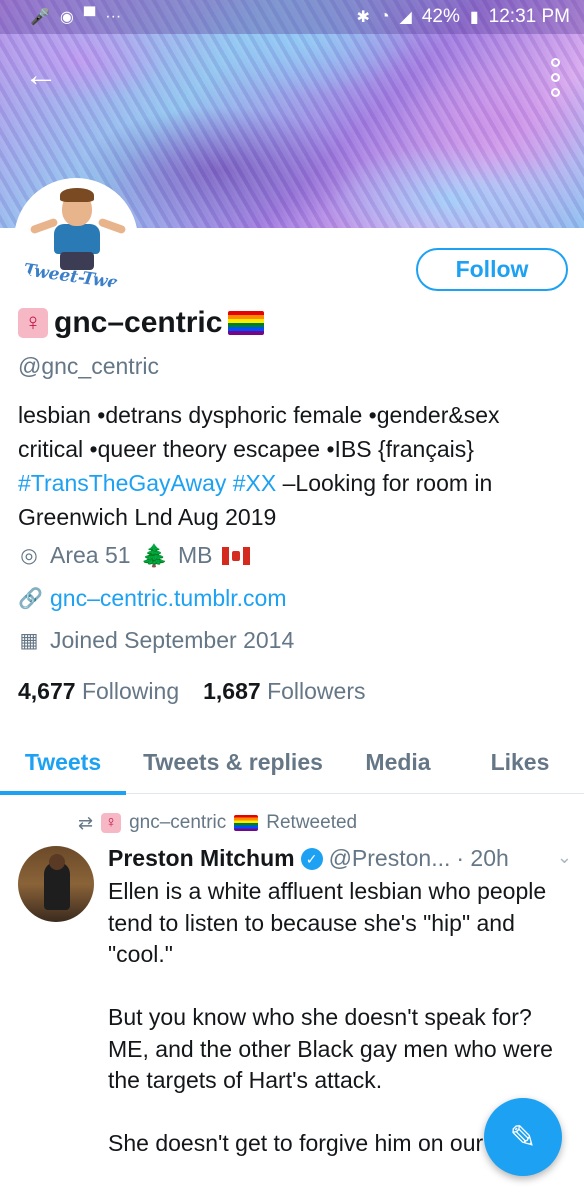 This screenshot has width=584, height=1200. I want to click on retweeter-name: gnc–centric, so click(177, 823).